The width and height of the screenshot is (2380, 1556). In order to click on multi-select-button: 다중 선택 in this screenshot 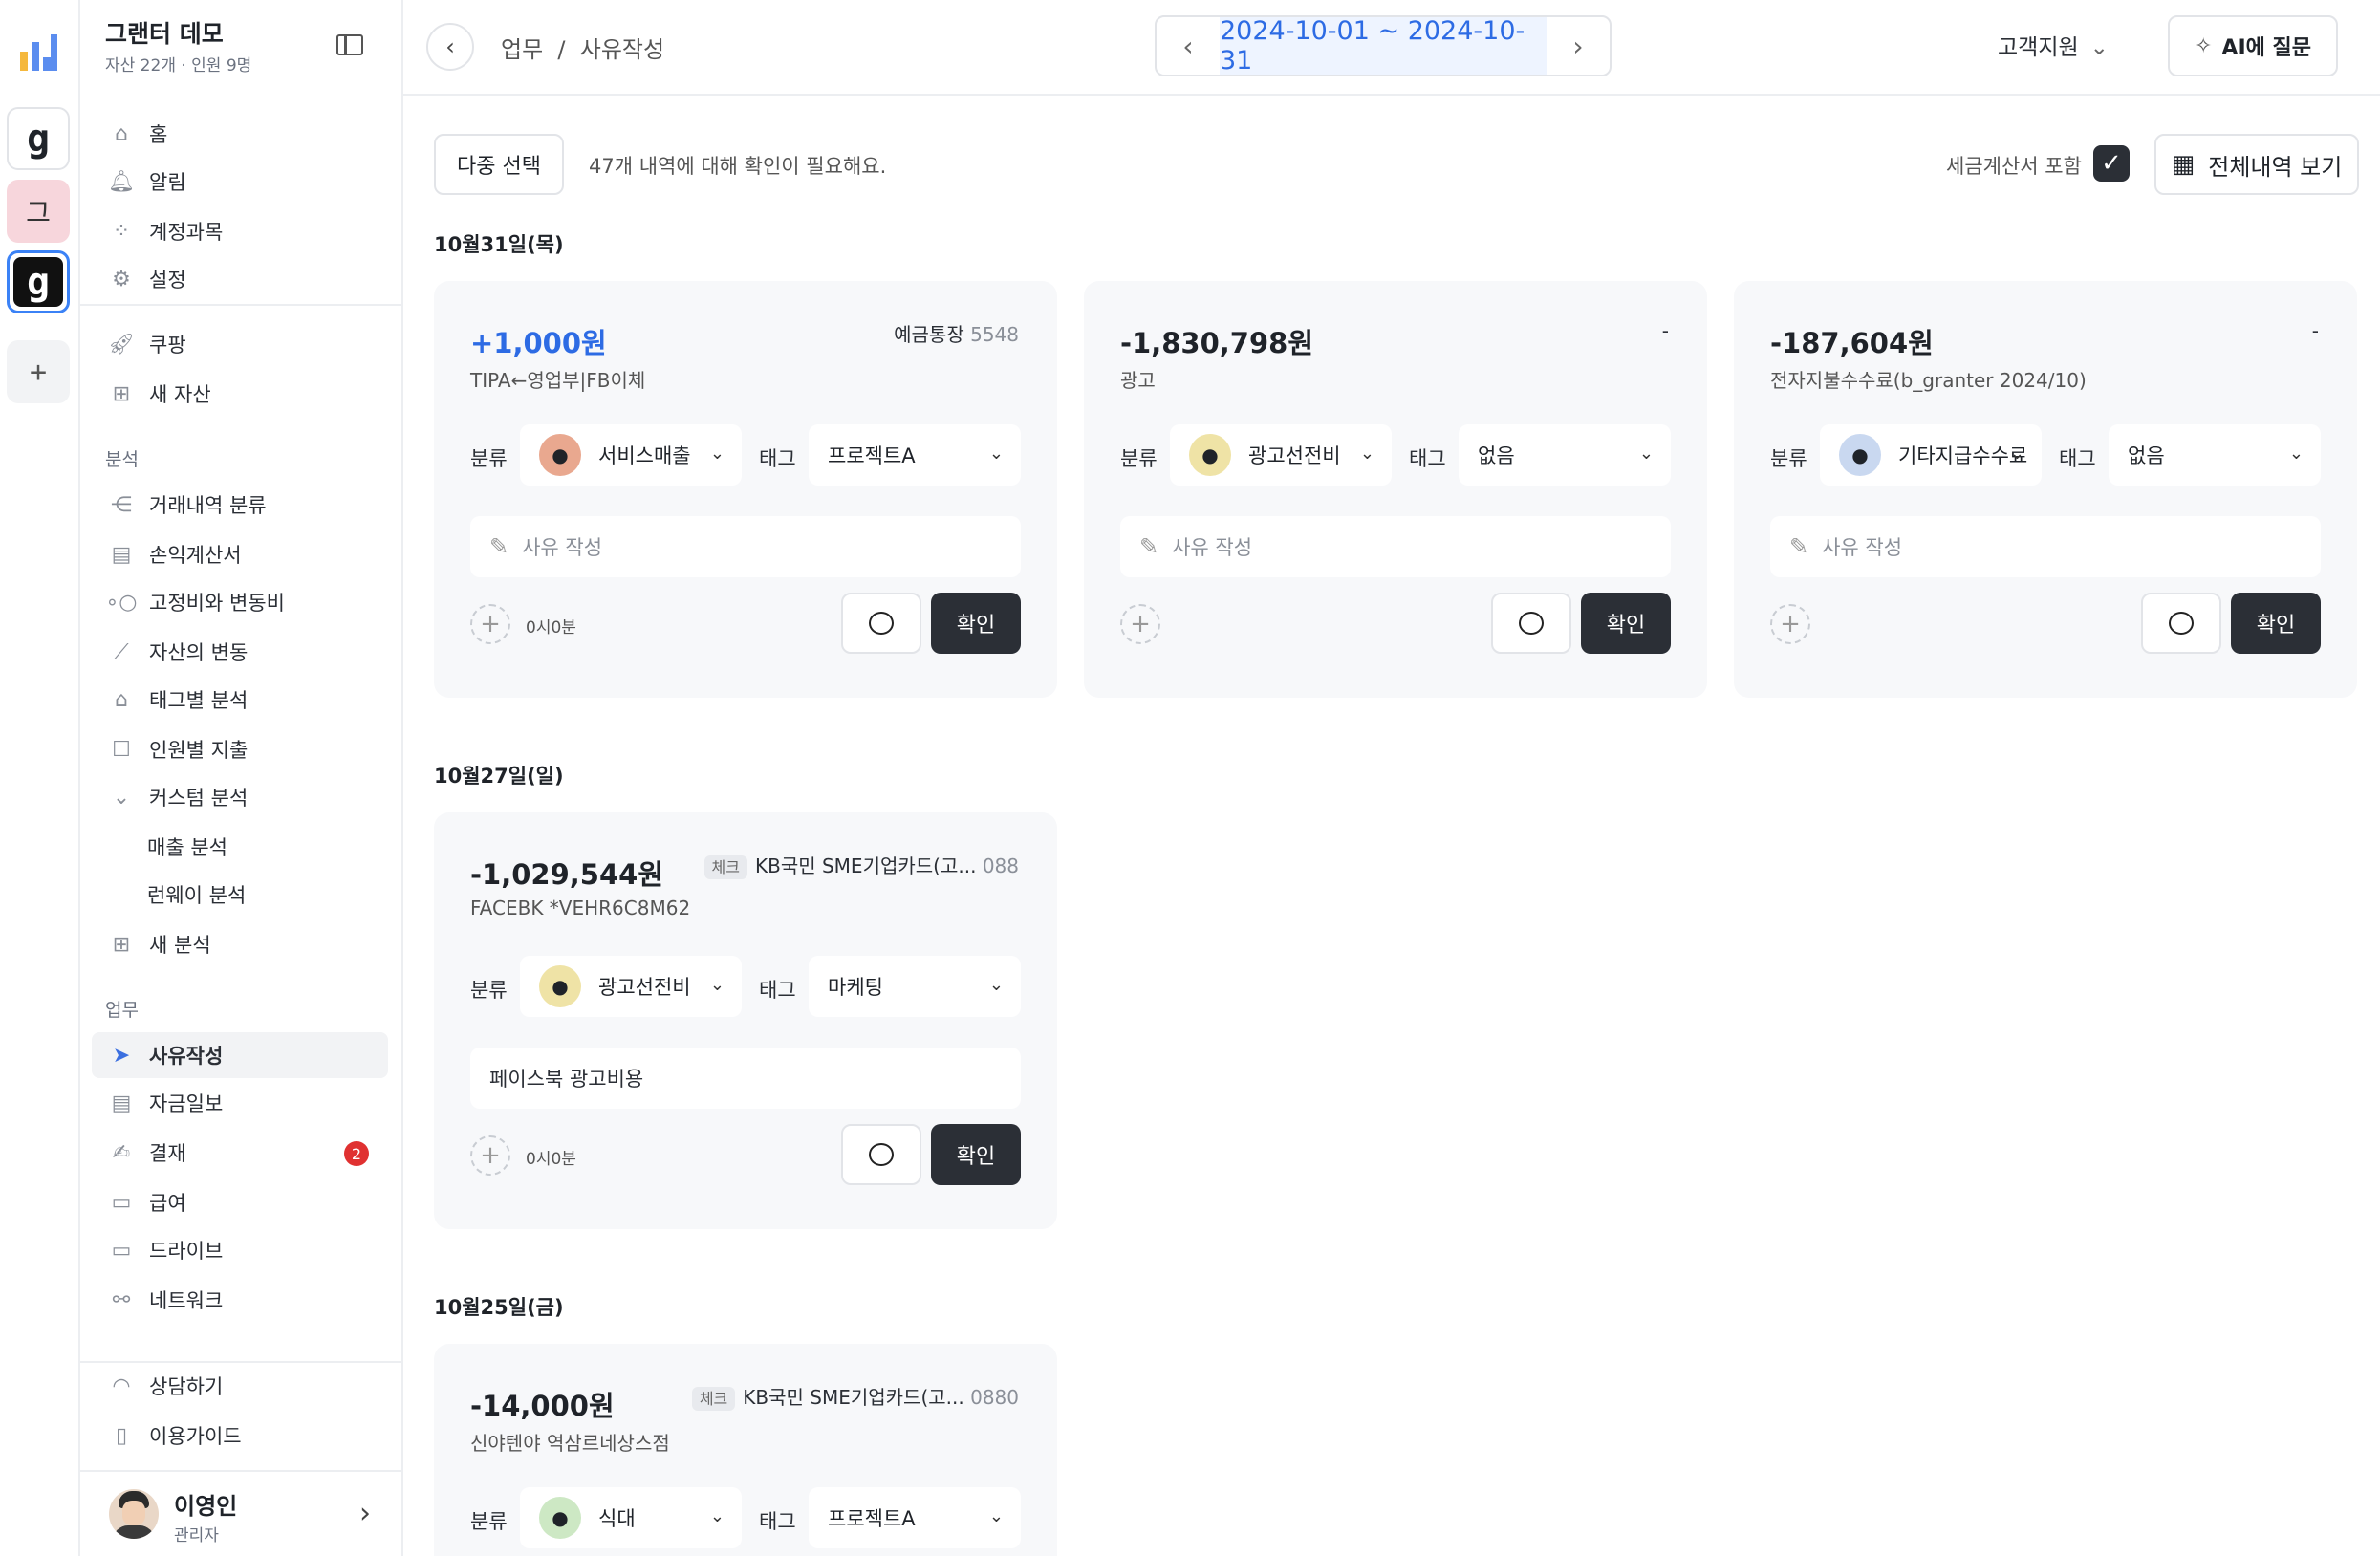, I will do `click(499, 164)`.